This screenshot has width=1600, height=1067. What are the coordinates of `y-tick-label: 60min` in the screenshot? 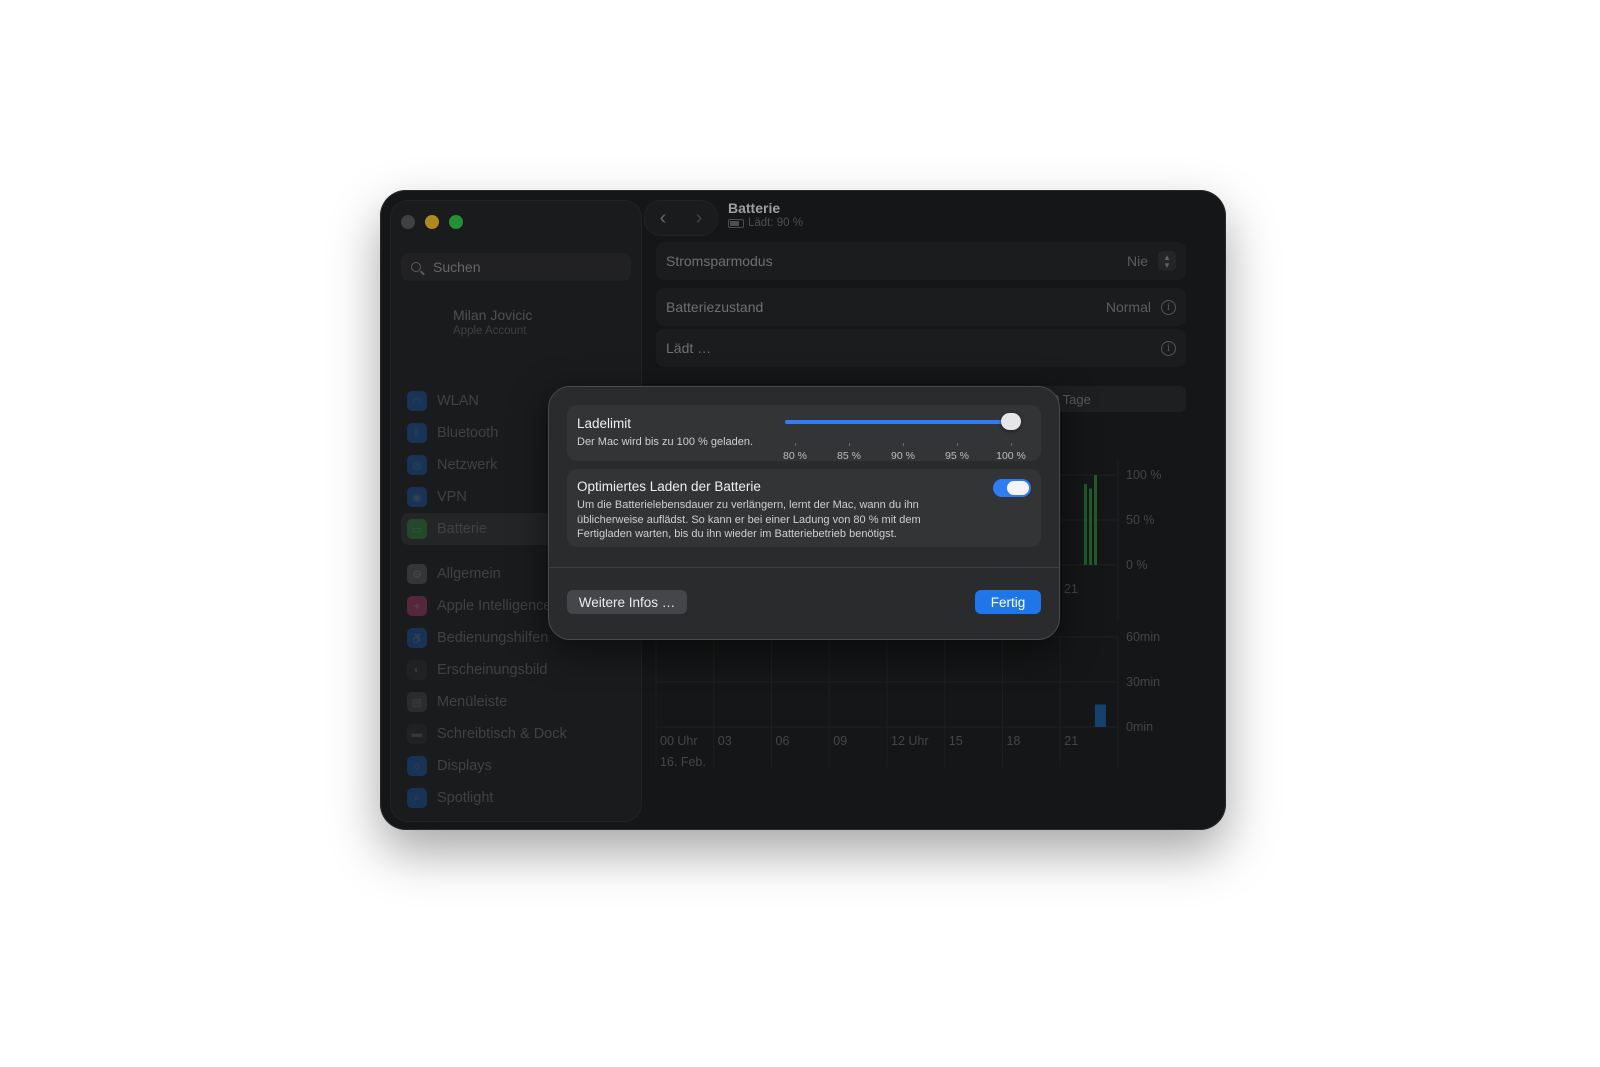 It's located at (1143, 637).